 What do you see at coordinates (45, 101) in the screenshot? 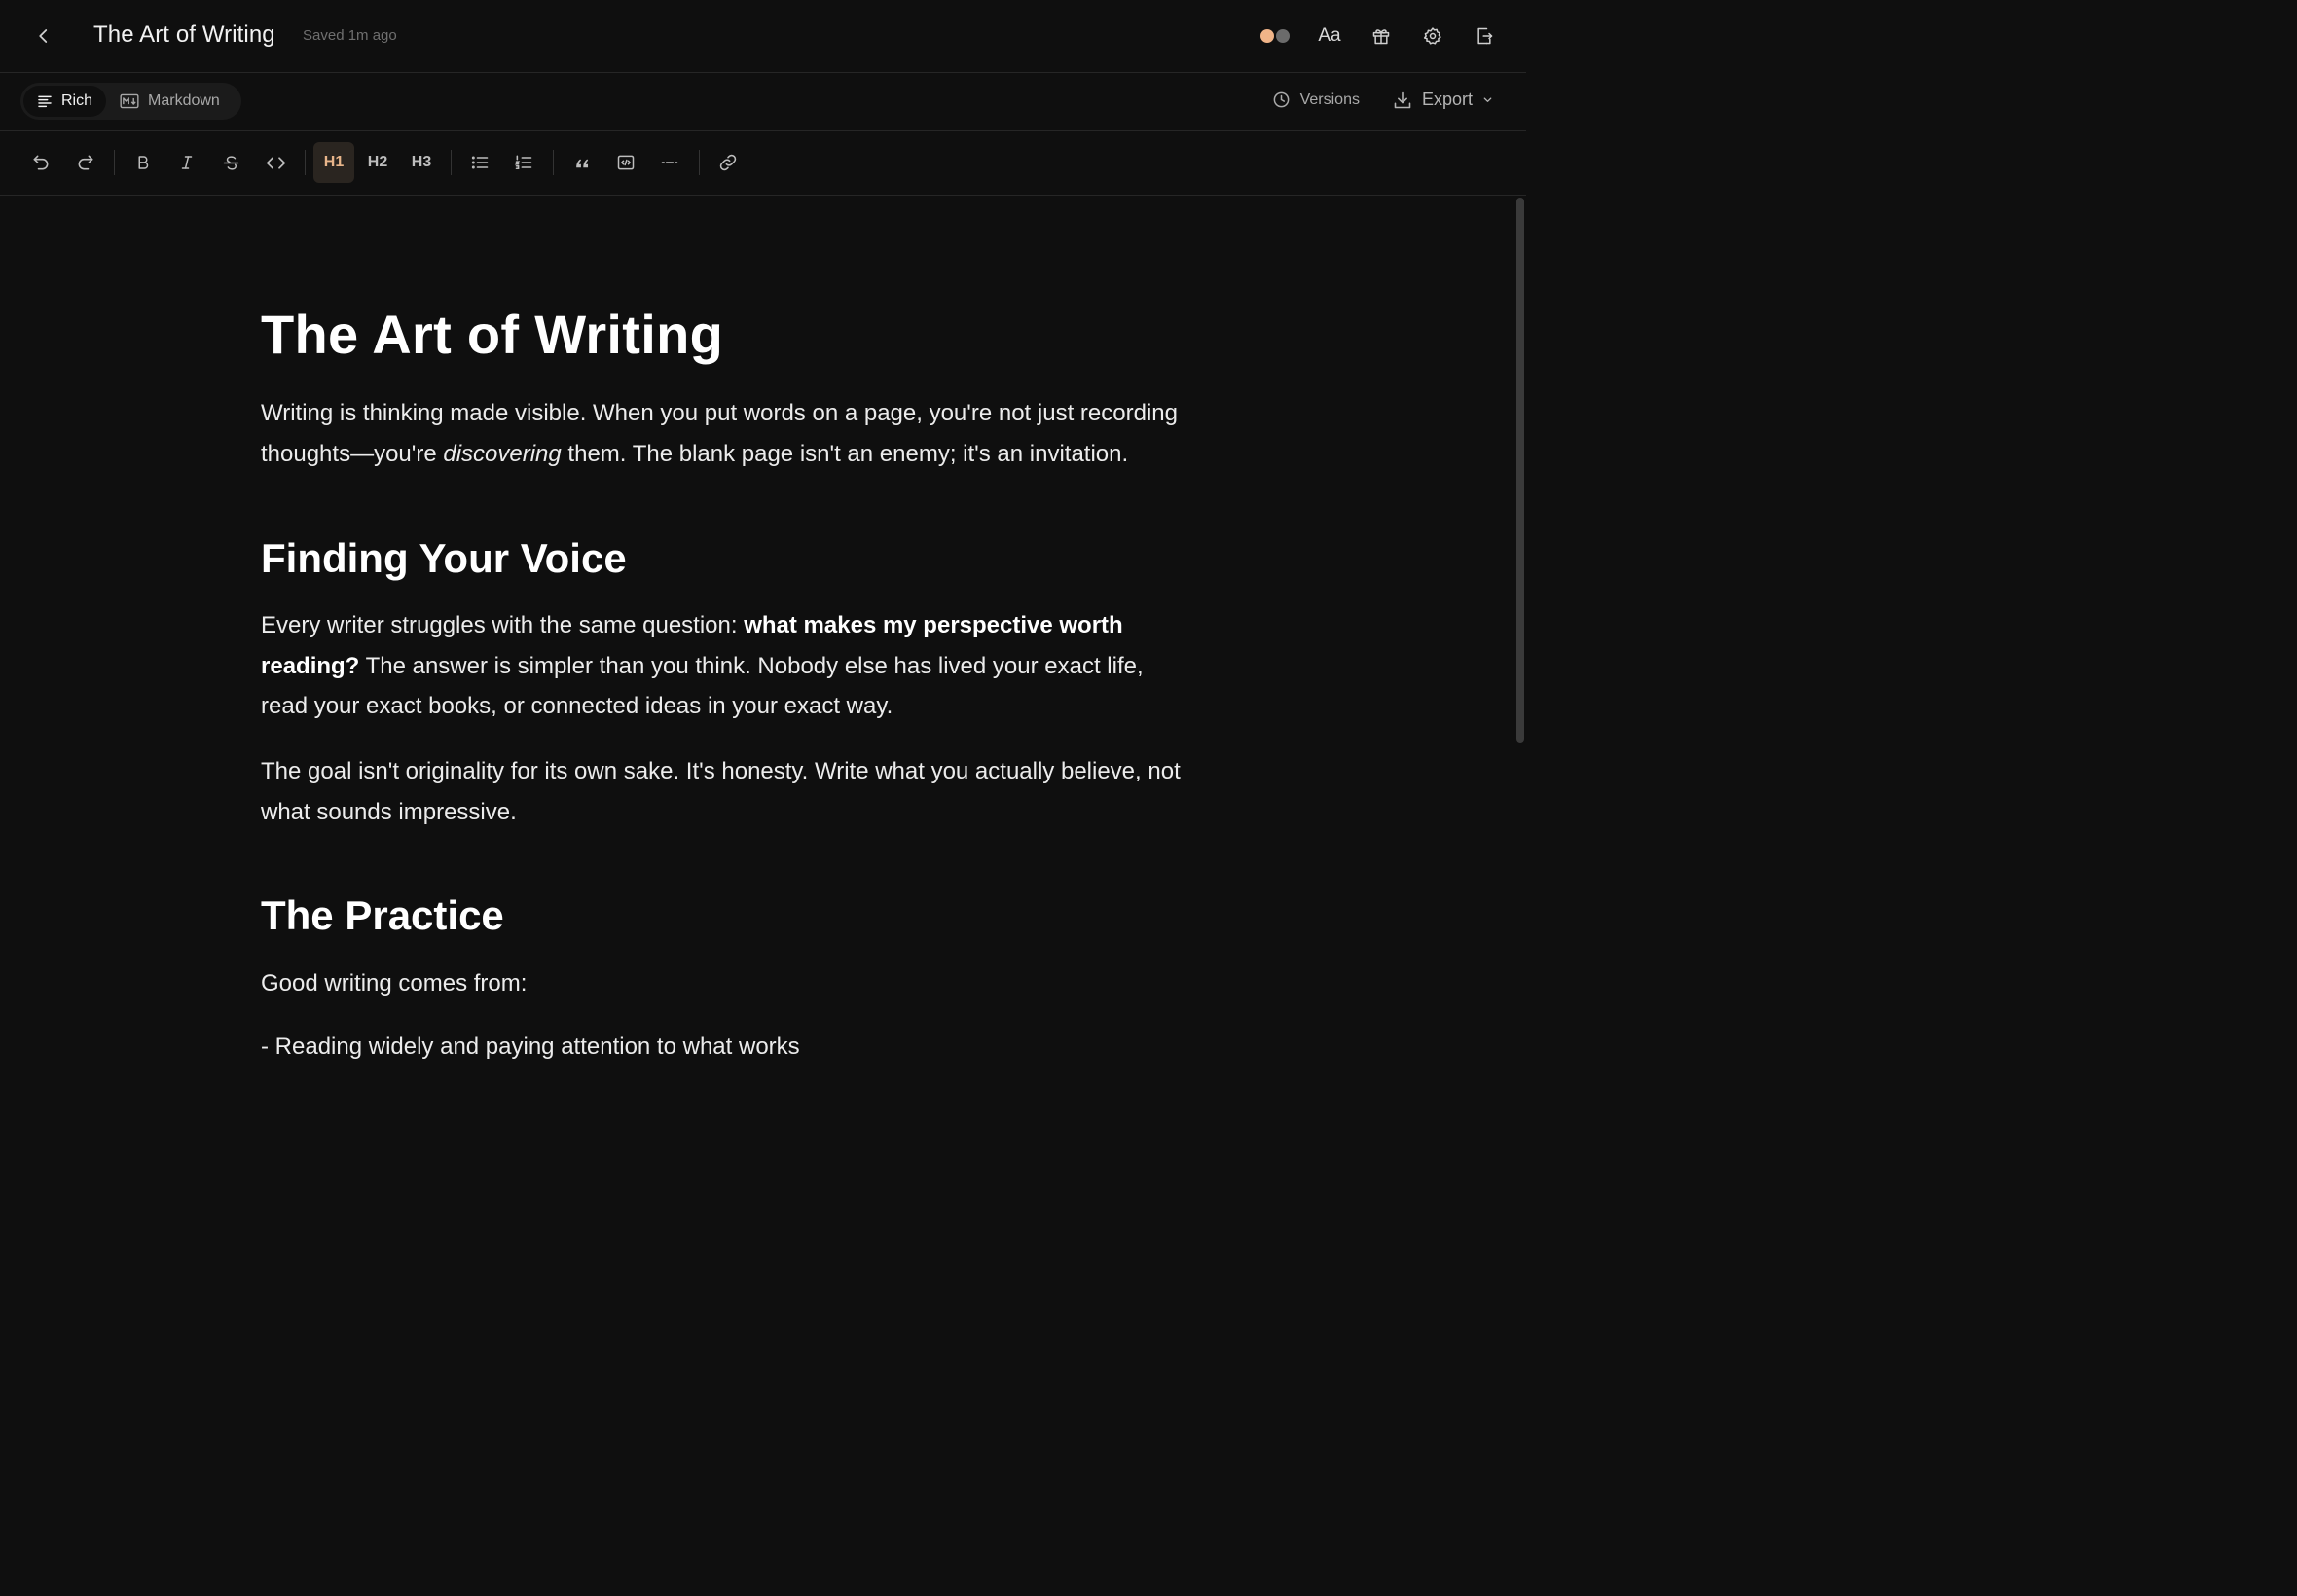
I see `align-left-icon` at bounding box center [45, 101].